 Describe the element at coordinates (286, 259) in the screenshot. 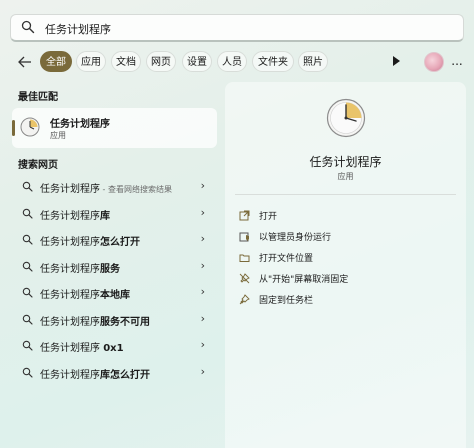

I see `action-label: 打开文件位置` at that location.